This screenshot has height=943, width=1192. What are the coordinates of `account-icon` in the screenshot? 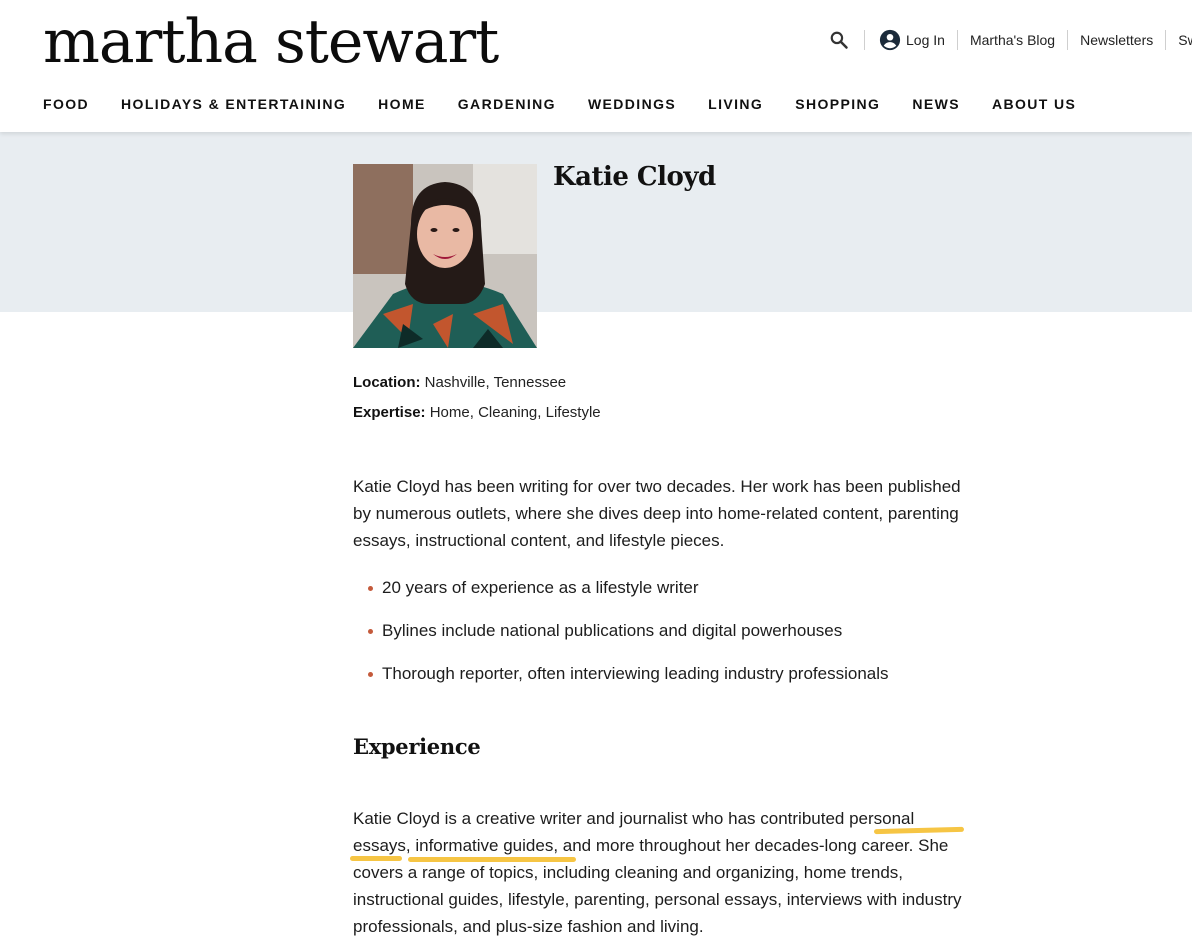 It's located at (890, 40).